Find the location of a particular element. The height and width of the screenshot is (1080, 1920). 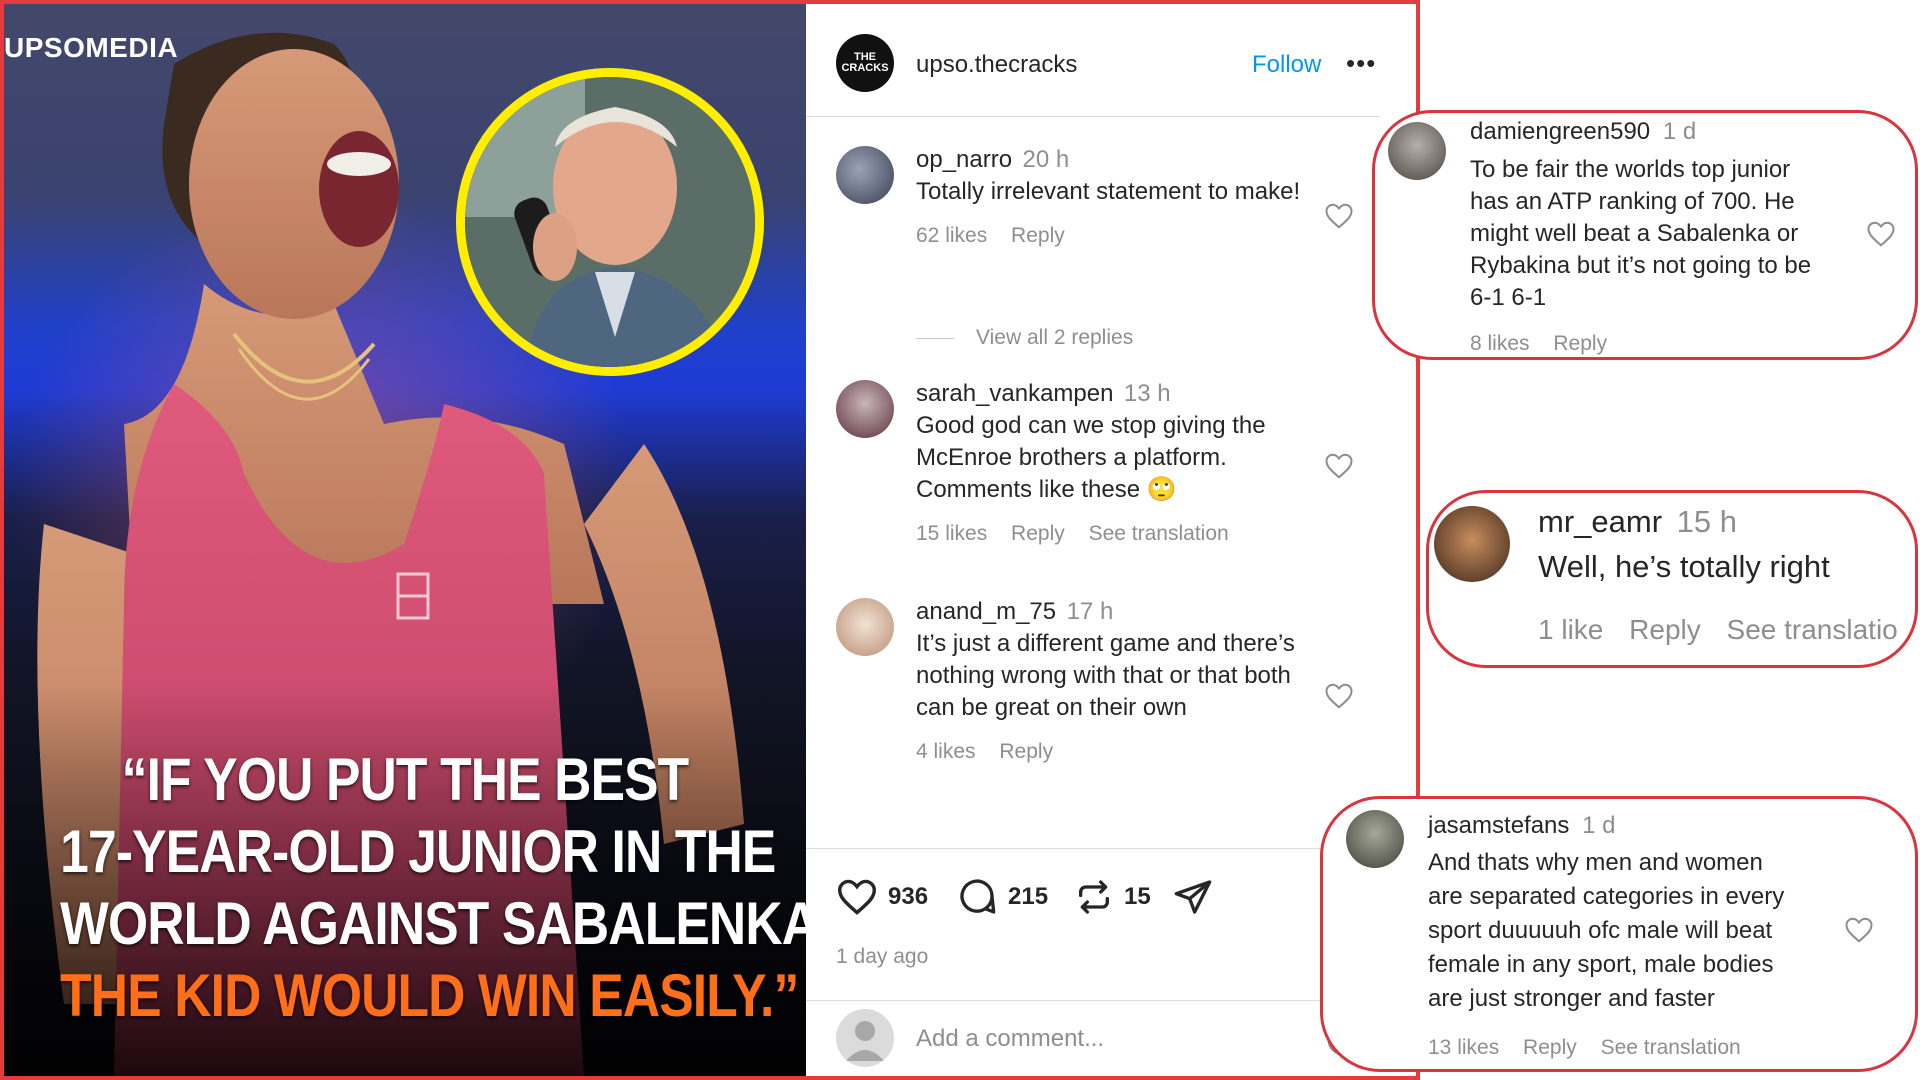

comment-action: 215 is located at coordinates (1002, 897).